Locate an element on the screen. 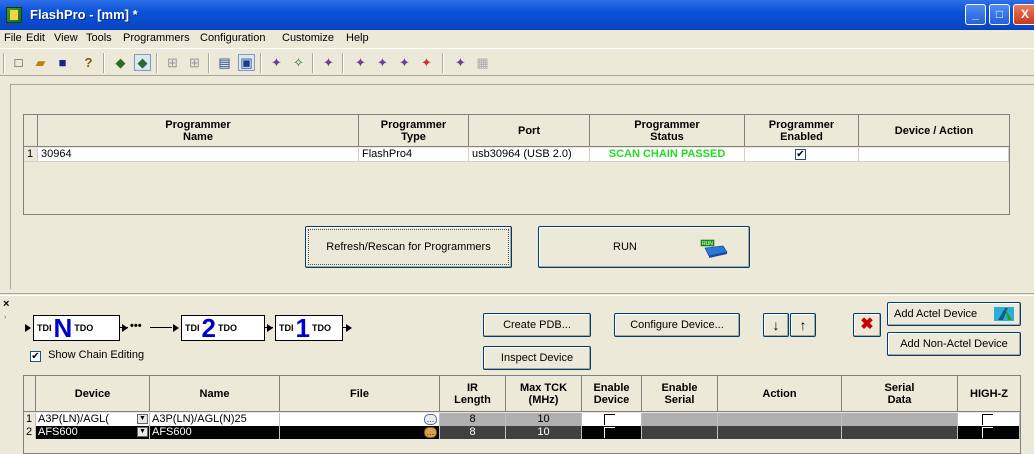  col-action: Action is located at coordinates (780, 394).